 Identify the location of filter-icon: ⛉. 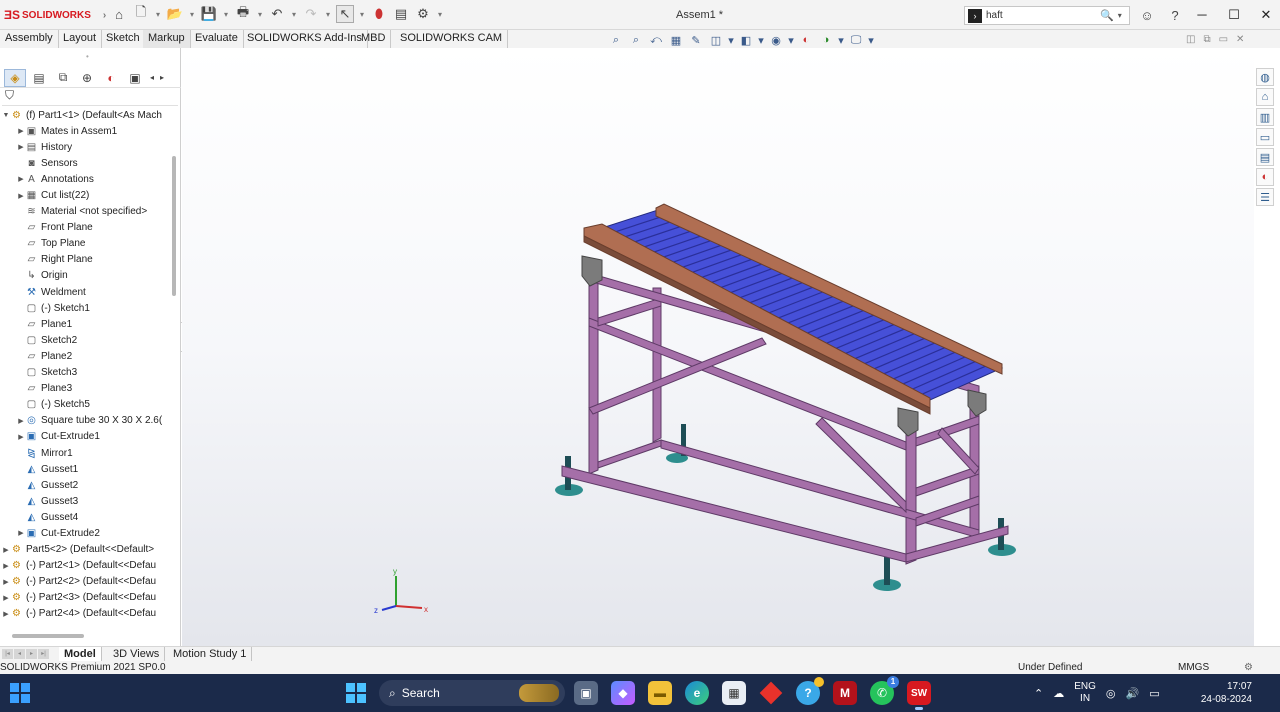
(90, 97).